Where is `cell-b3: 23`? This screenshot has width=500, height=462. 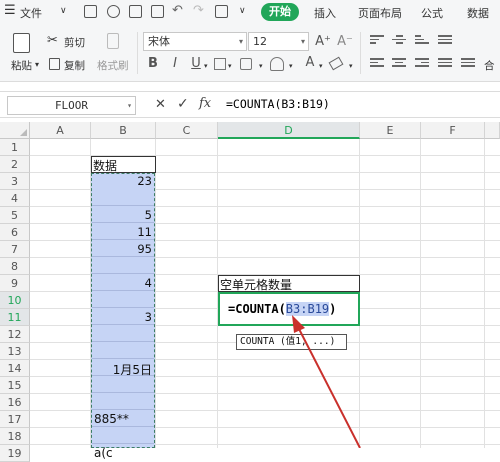 cell-b3: 23 is located at coordinates (123, 181).